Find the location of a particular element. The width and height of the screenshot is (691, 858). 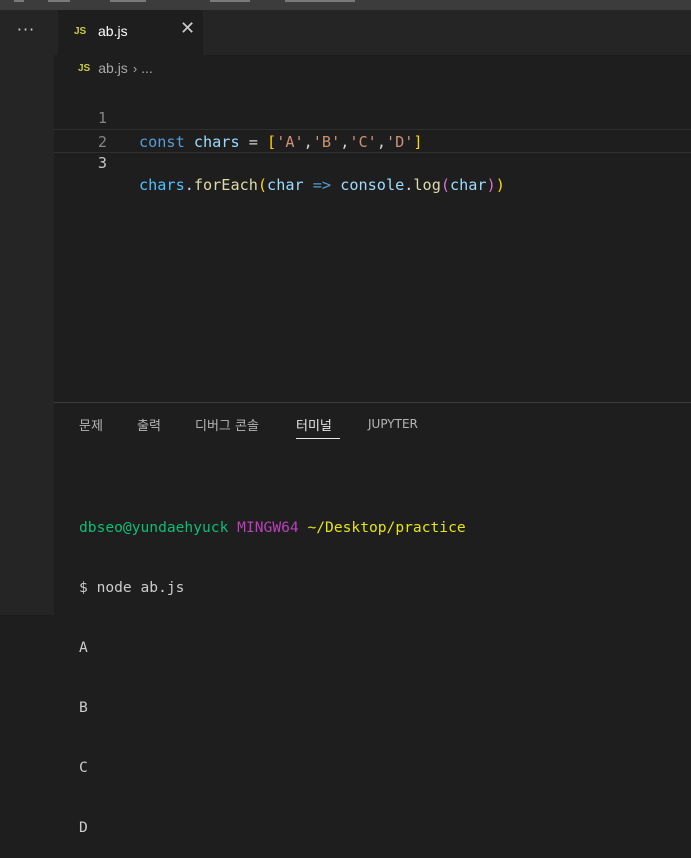

active-tab-indicator is located at coordinates (318, 438).